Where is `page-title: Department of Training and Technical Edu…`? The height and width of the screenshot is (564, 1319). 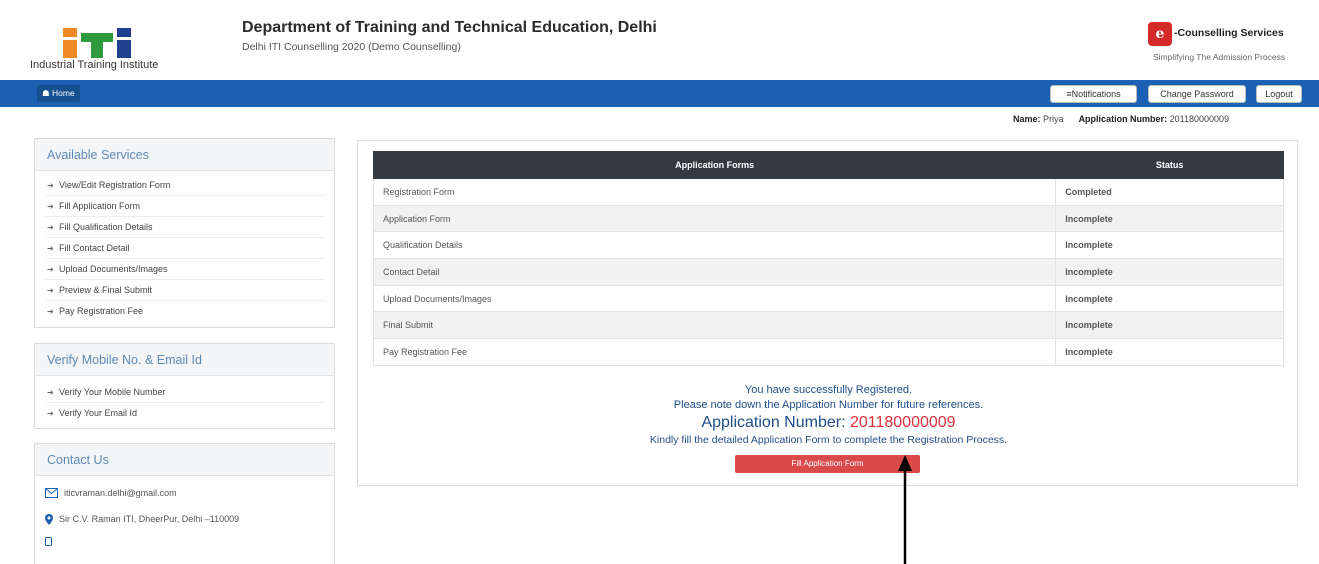 page-title: Department of Training and Technical Edu… is located at coordinates (449, 27).